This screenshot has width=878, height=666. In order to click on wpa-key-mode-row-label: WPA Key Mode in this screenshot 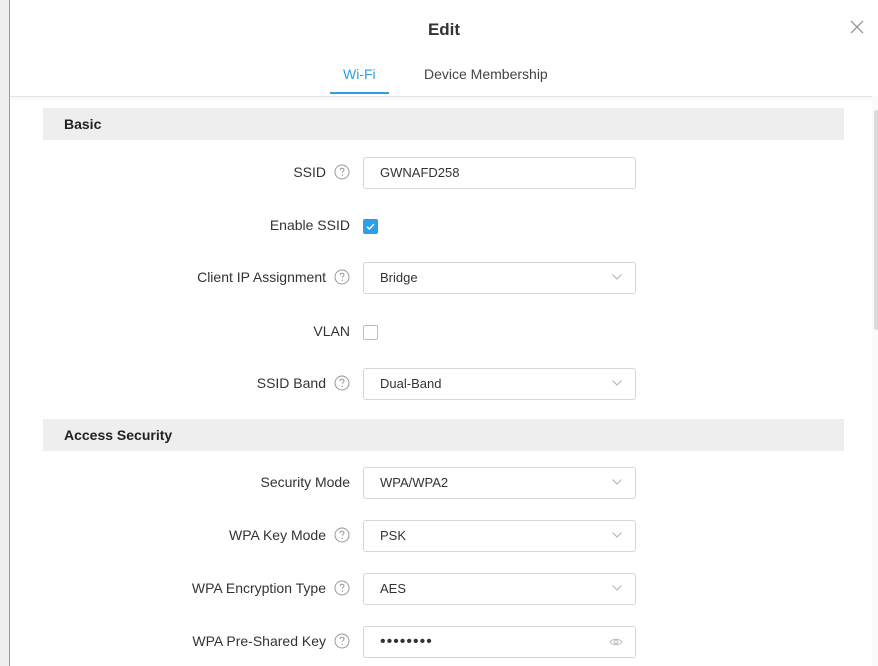, I will do `click(289, 535)`.